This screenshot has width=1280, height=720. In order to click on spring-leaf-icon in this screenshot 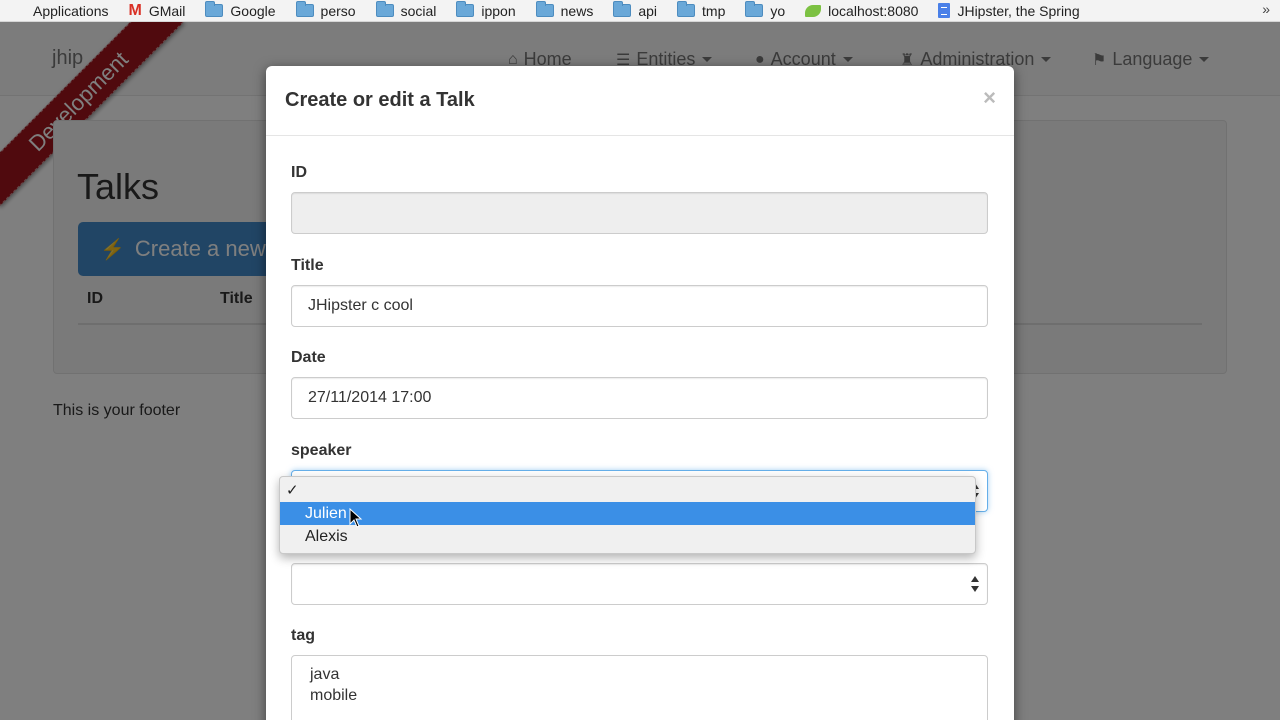, I will do `click(813, 10)`.